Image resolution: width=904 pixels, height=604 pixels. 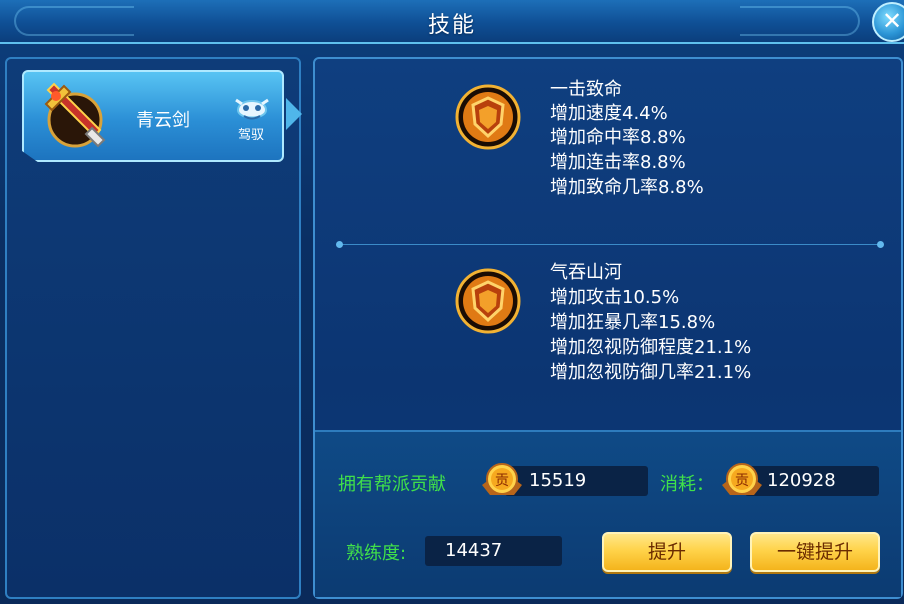 I want to click on skill-divider, so click(x=610, y=244).